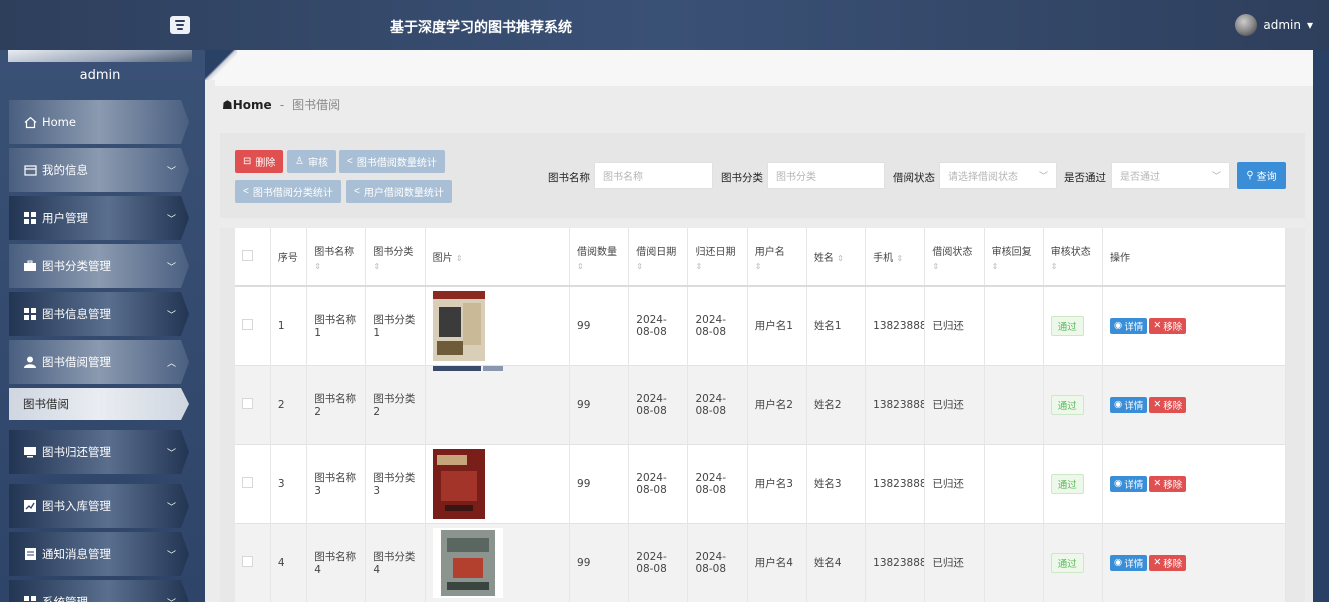 This screenshot has height=602, width=1329. Describe the element at coordinates (742, 178) in the screenshot. I see `book-category-label: 图书分类` at that location.